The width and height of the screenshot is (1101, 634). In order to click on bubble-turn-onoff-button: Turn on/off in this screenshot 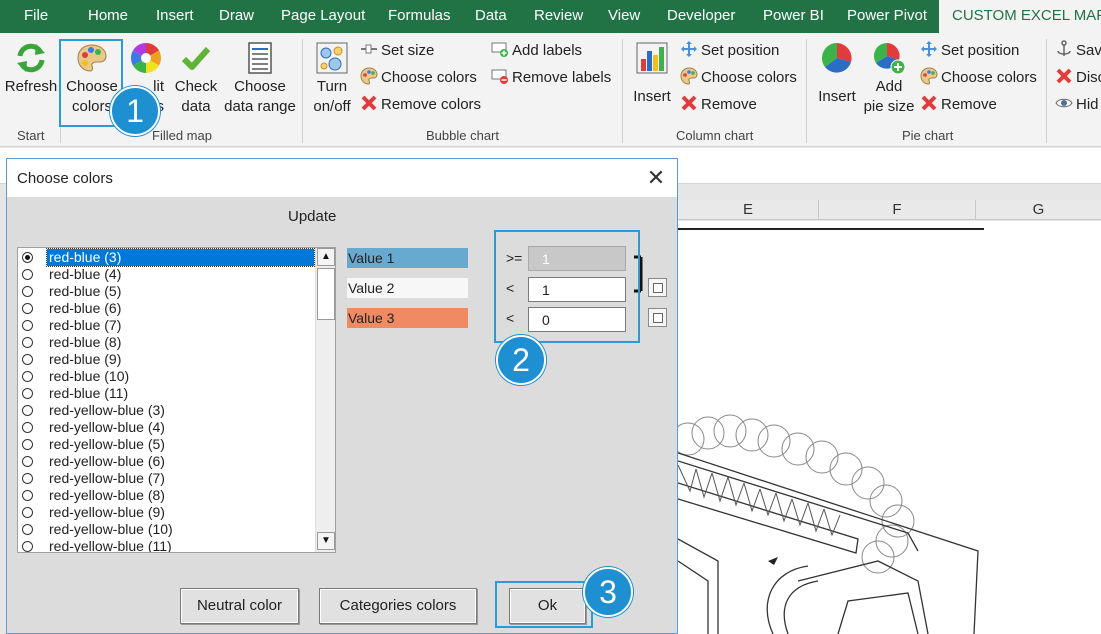, I will do `click(332, 79)`.